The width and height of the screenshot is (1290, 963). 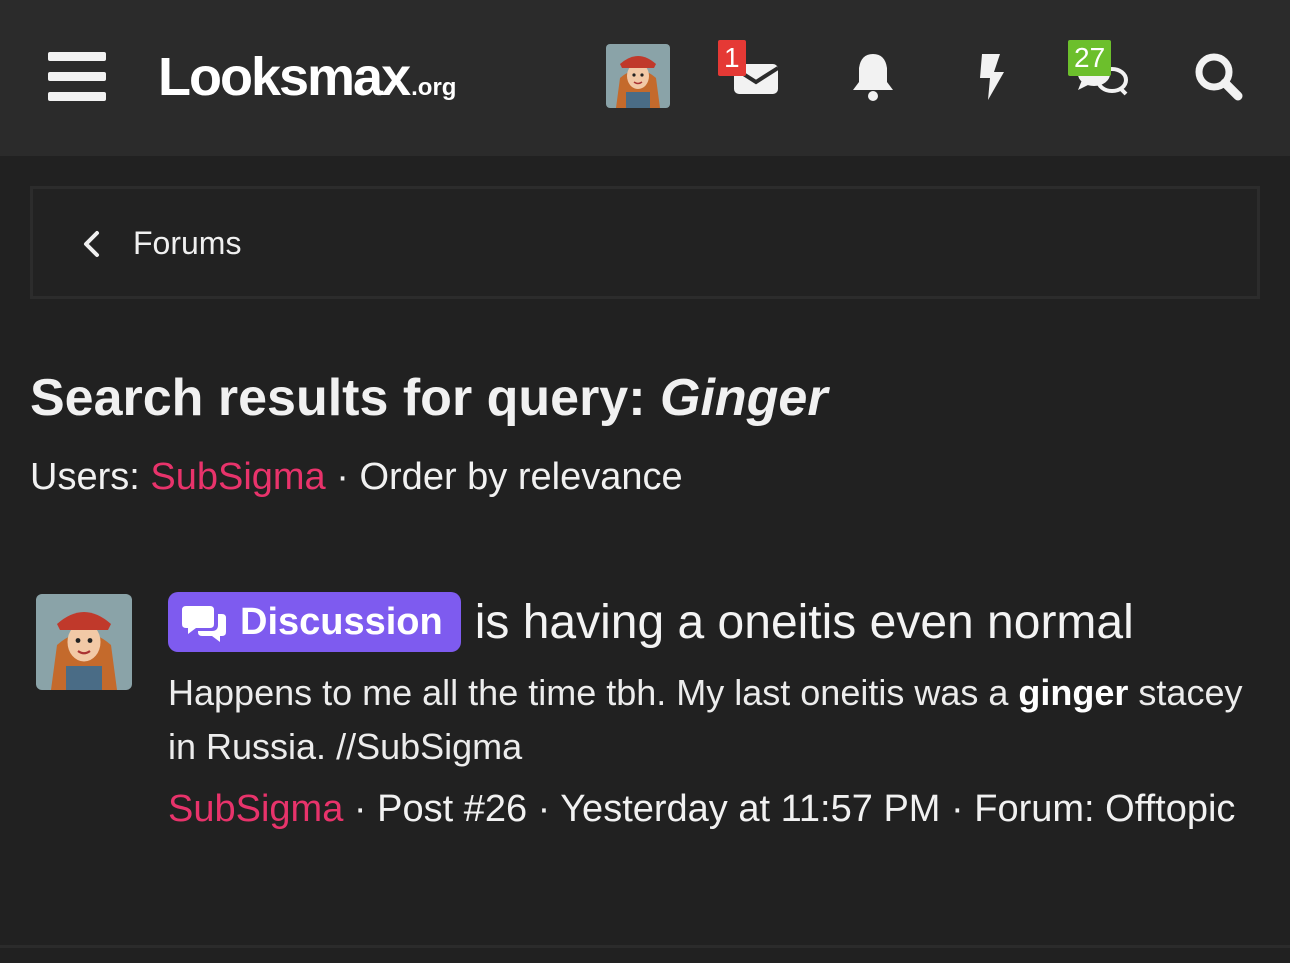 What do you see at coordinates (1090, 58) in the screenshot?
I see `alerts-badge: 27` at bounding box center [1090, 58].